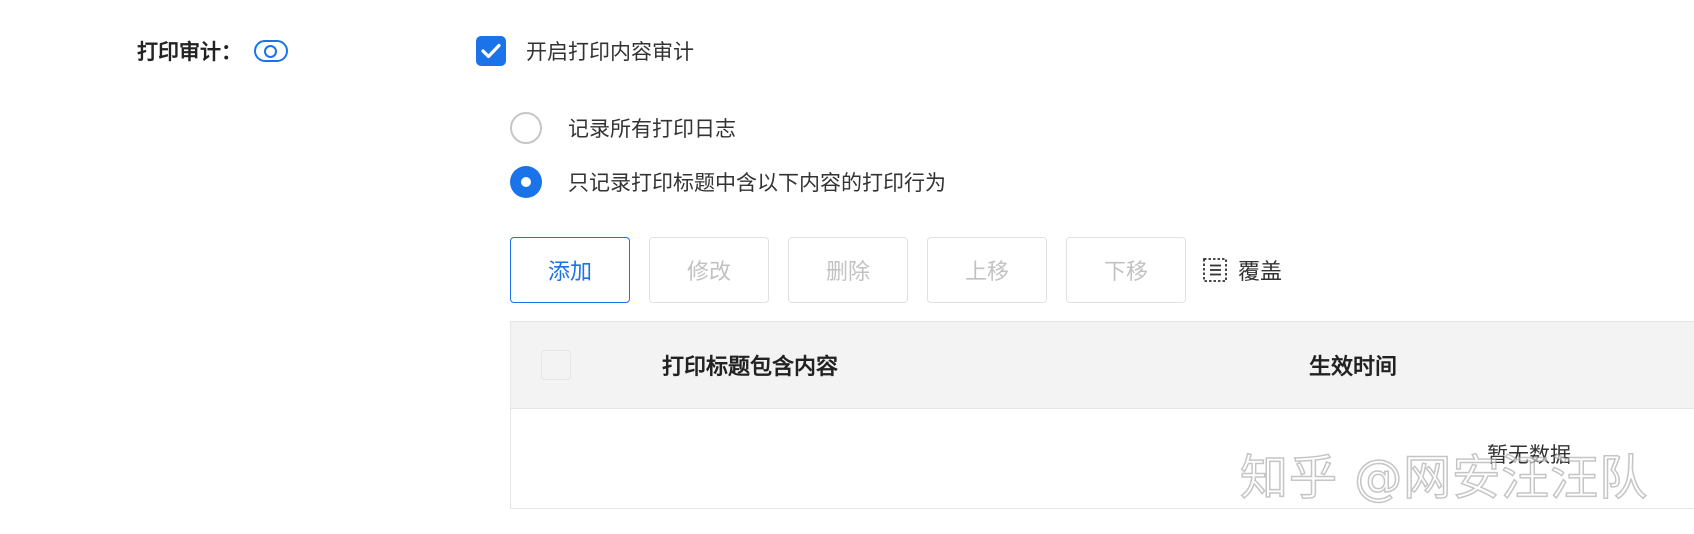 The width and height of the screenshot is (1694, 534). Describe the element at coordinates (848, 270) in the screenshot. I see `delete-button: 删除` at that location.